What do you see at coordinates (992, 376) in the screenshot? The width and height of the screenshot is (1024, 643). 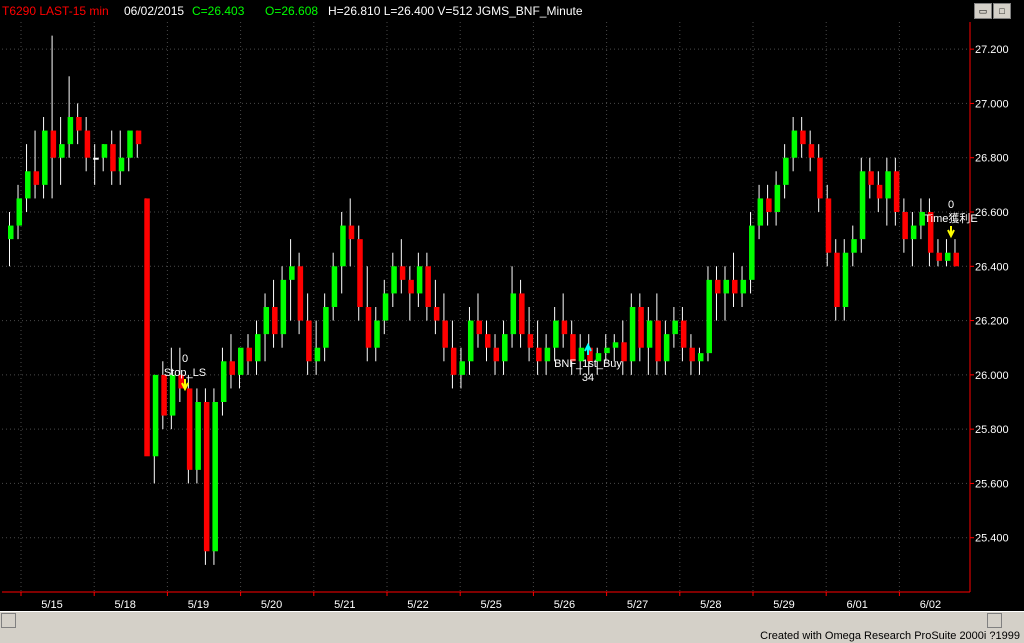 I see `y-tick-label: 26.000` at bounding box center [992, 376].